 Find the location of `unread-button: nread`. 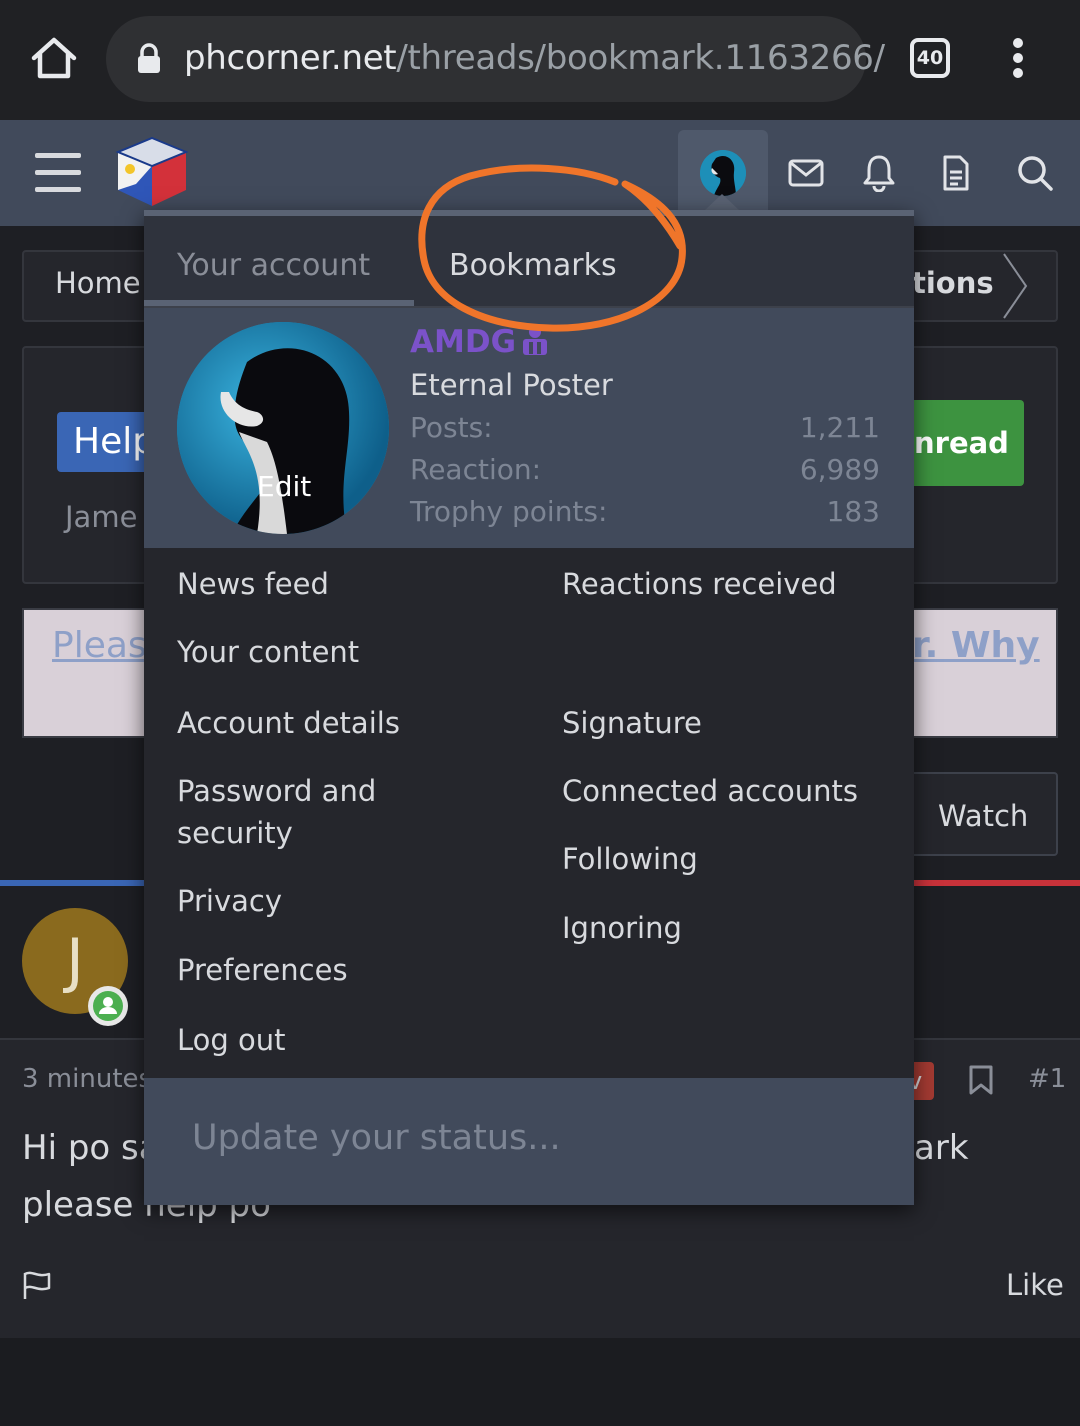

unread-button: nread is located at coordinates (962, 443).